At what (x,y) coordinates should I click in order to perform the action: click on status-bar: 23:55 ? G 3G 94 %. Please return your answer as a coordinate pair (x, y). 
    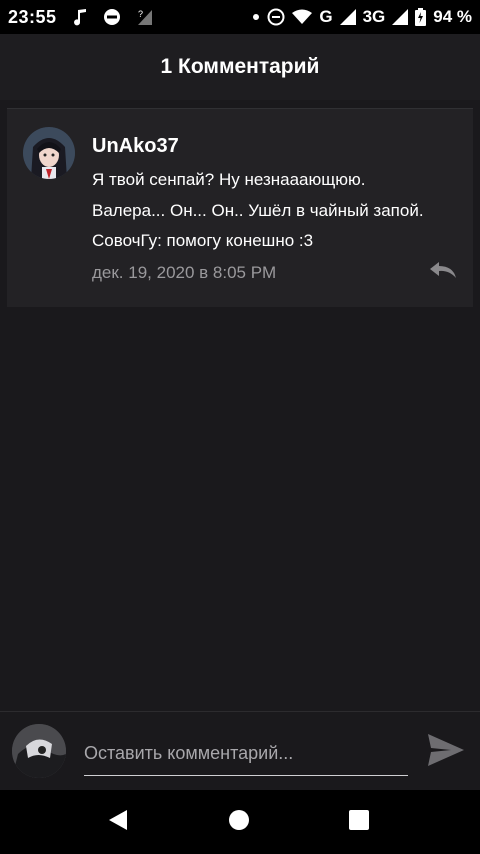
    Looking at the image, I should click on (240, 17).